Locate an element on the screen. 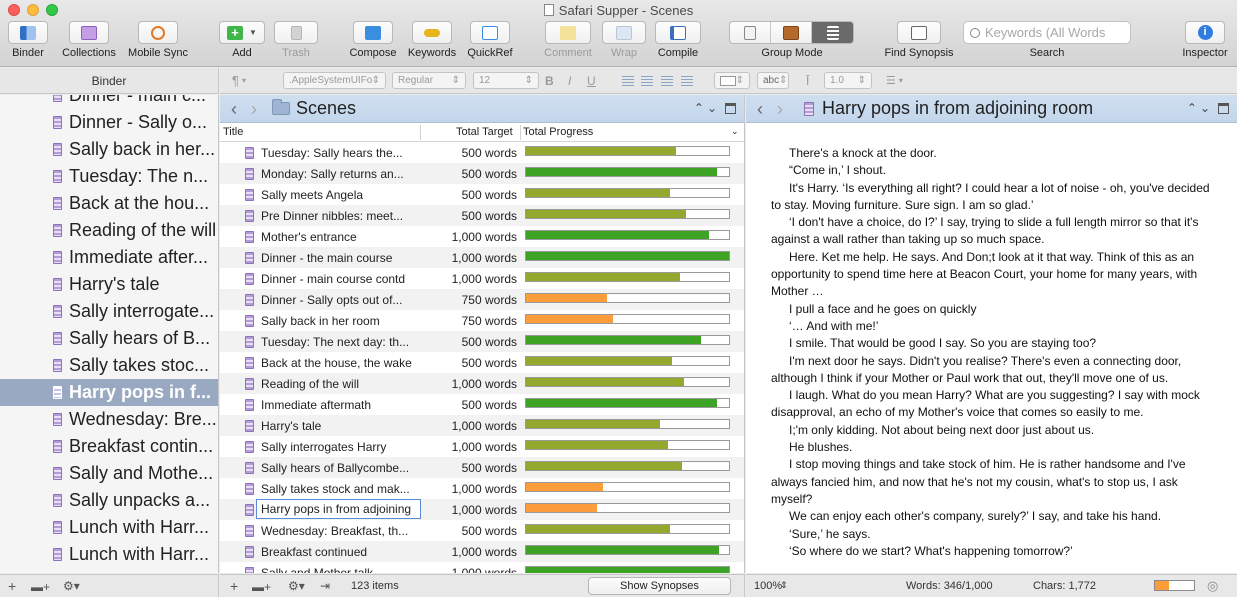 The image size is (1237, 597). table-row: Sally takes stock and mak... 1,000 words is located at coordinates (482, 488).